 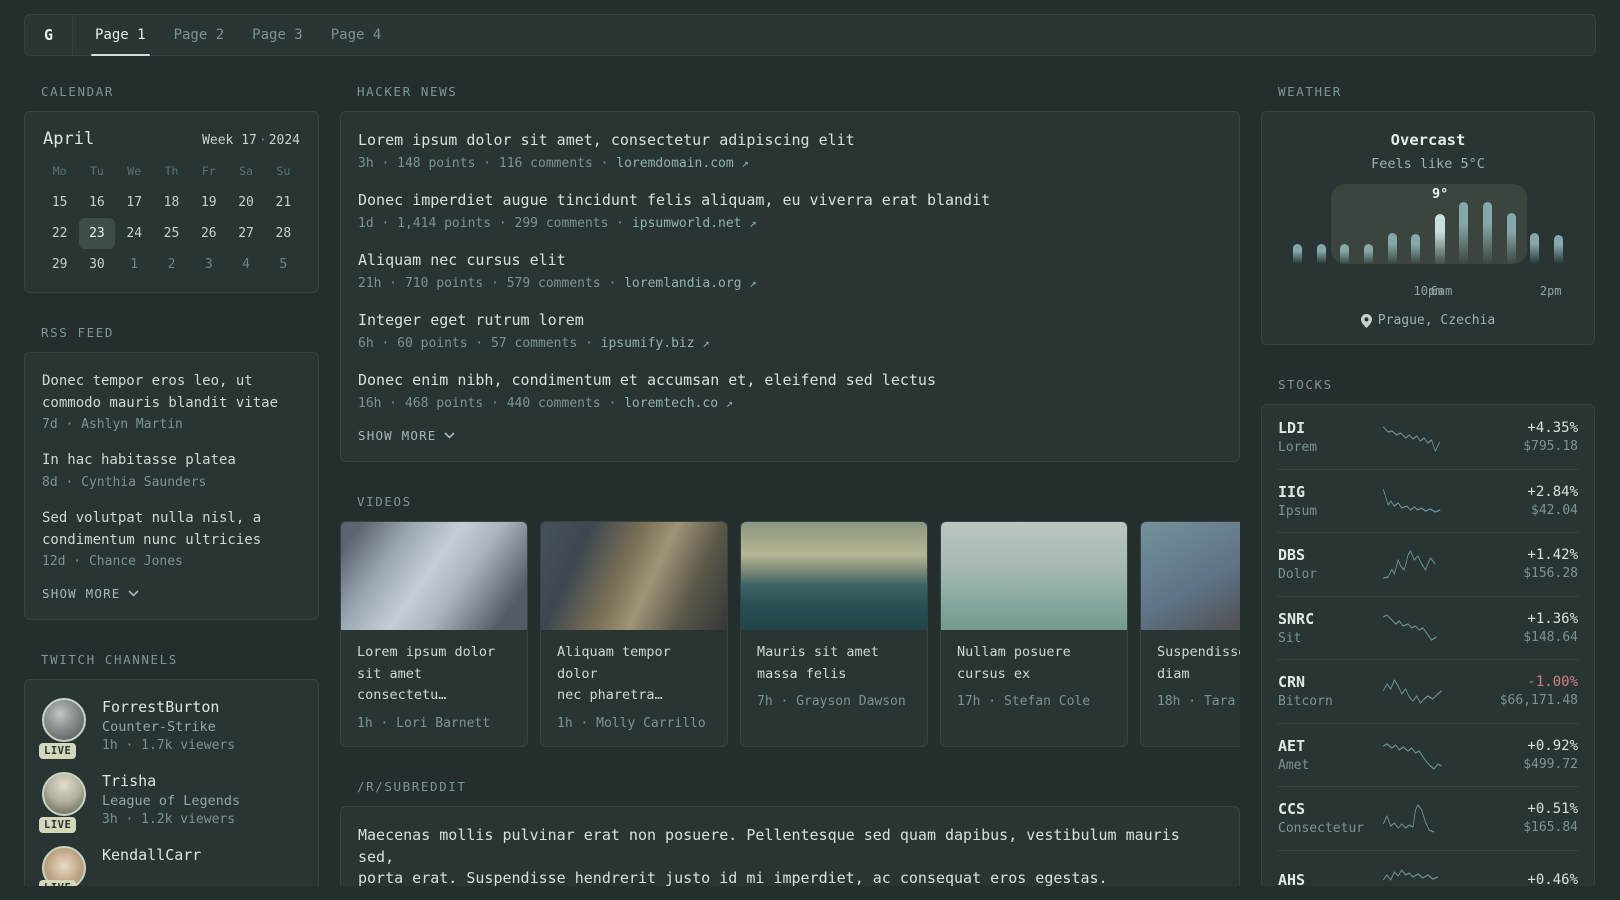 I want to click on rss-show-more-button: SHOW MORE, so click(x=90, y=593).